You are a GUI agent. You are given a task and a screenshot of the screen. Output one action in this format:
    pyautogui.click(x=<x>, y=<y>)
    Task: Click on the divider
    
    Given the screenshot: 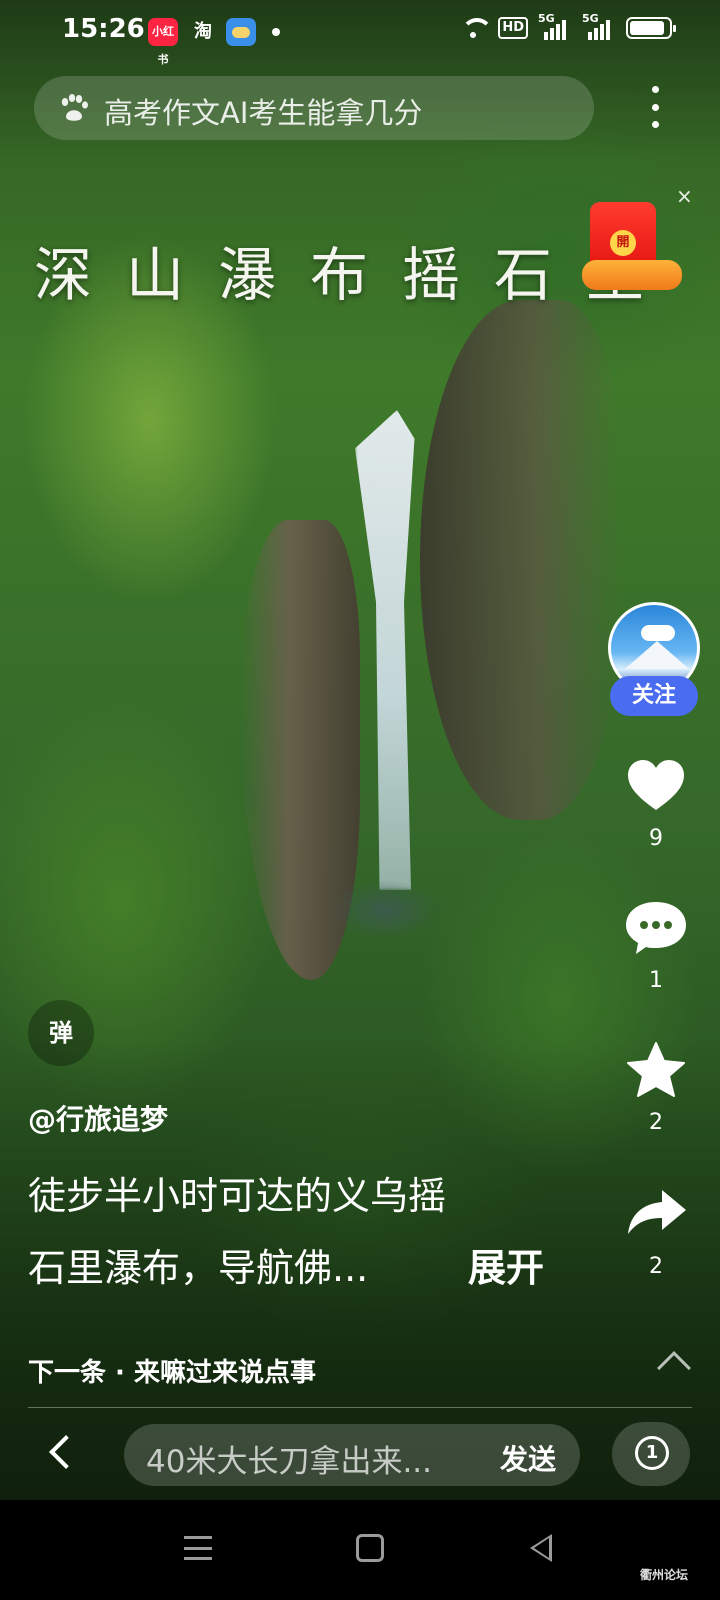 What is the action you would take?
    pyautogui.click(x=360, y=1407)
    